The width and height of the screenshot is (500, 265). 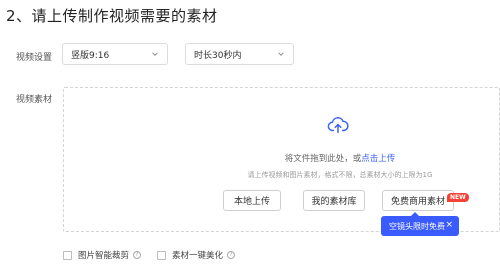 I want to click on duration-select: 时长30秒内, so click(x=239, y=54).